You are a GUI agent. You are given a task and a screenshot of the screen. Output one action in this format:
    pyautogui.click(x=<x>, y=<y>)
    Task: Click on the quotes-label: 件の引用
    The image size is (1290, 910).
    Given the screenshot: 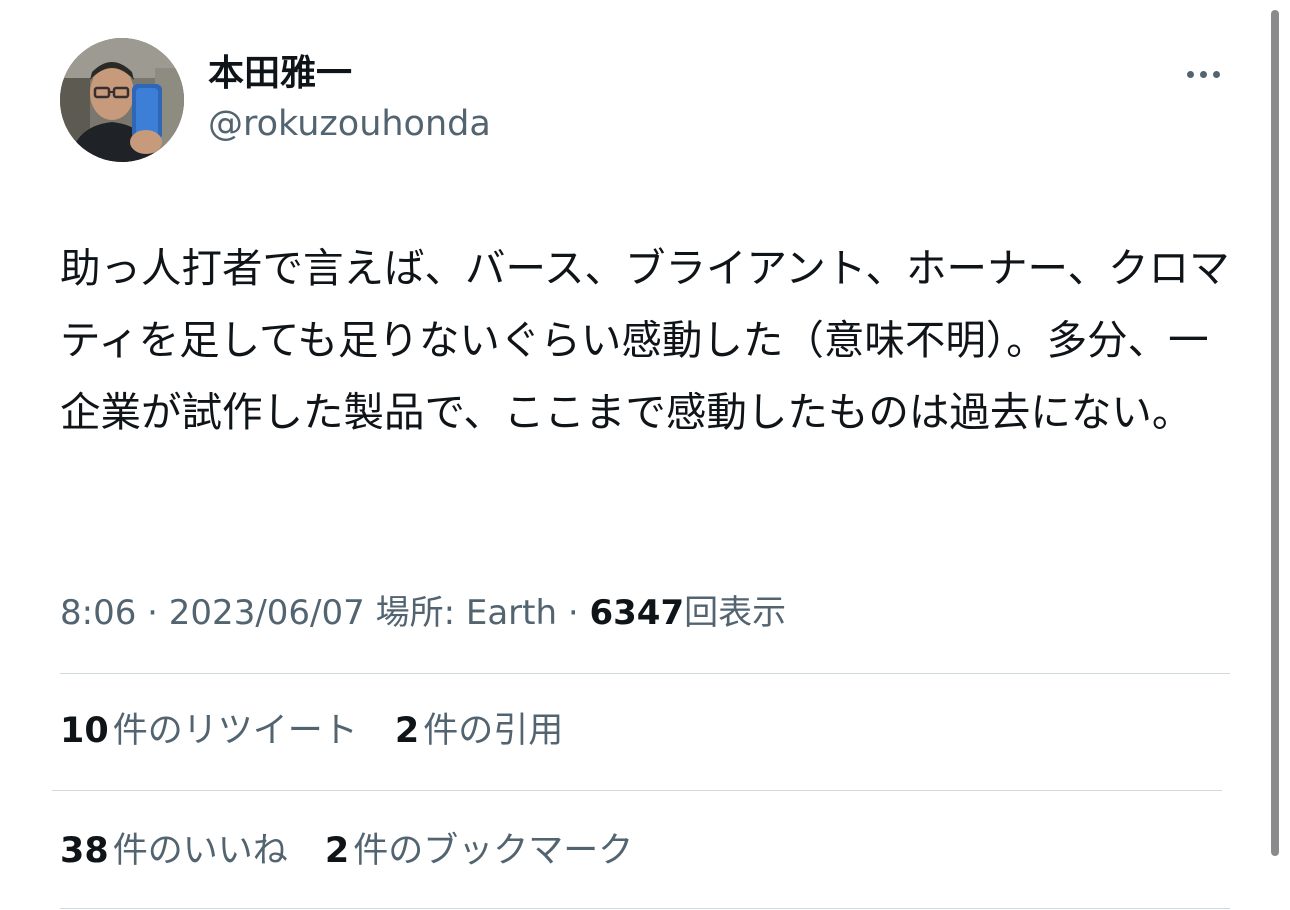 What is the action you would take?
    pyautogui.click(x=493, y=731)
    